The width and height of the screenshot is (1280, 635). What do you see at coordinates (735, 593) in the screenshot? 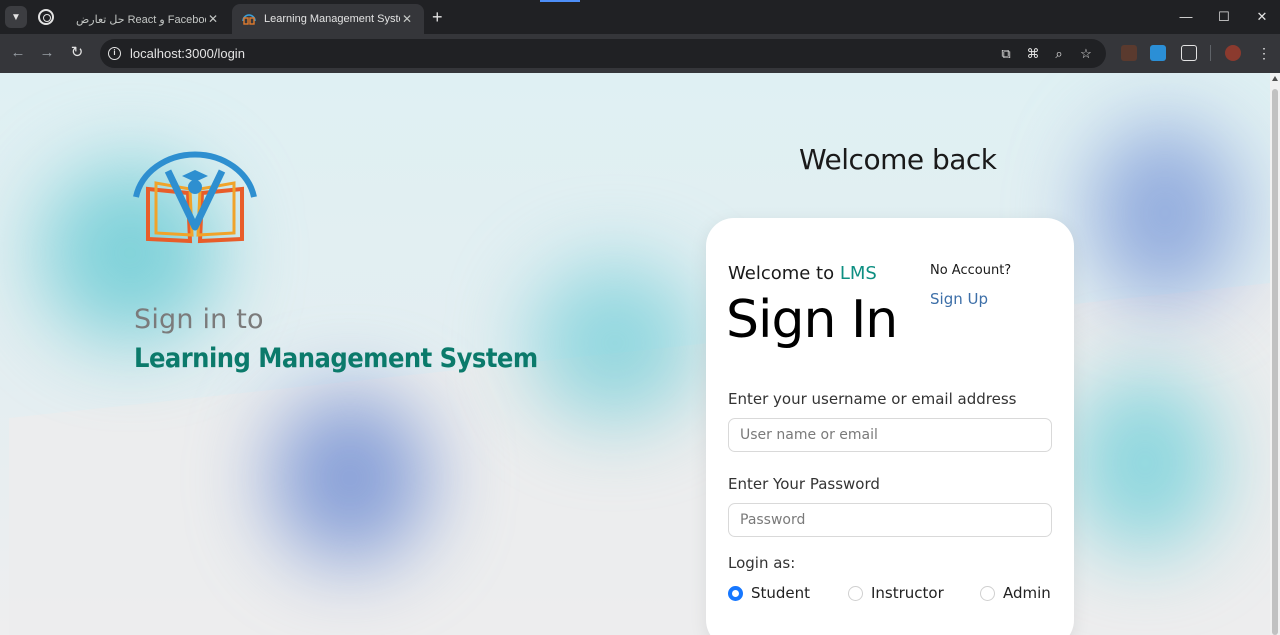
I see `radio-button-checked` at bounding box center [735, 593].